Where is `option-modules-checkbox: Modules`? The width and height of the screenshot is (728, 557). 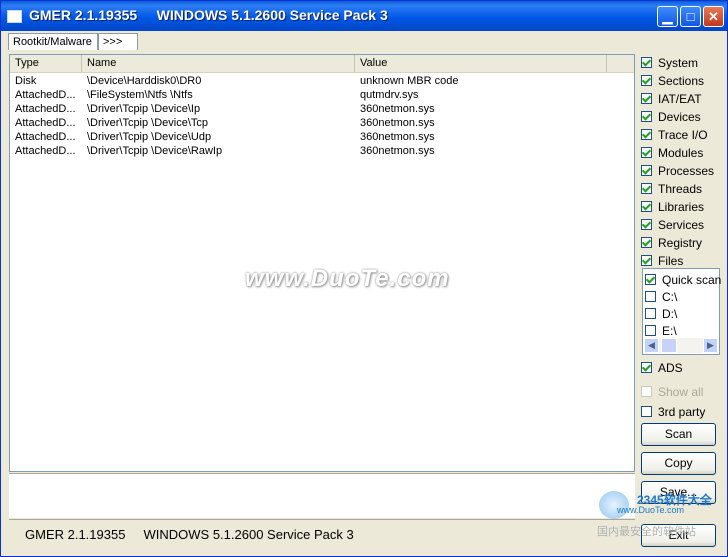 option-modules-checkbox: Modules is located at coordinates (672, 153).